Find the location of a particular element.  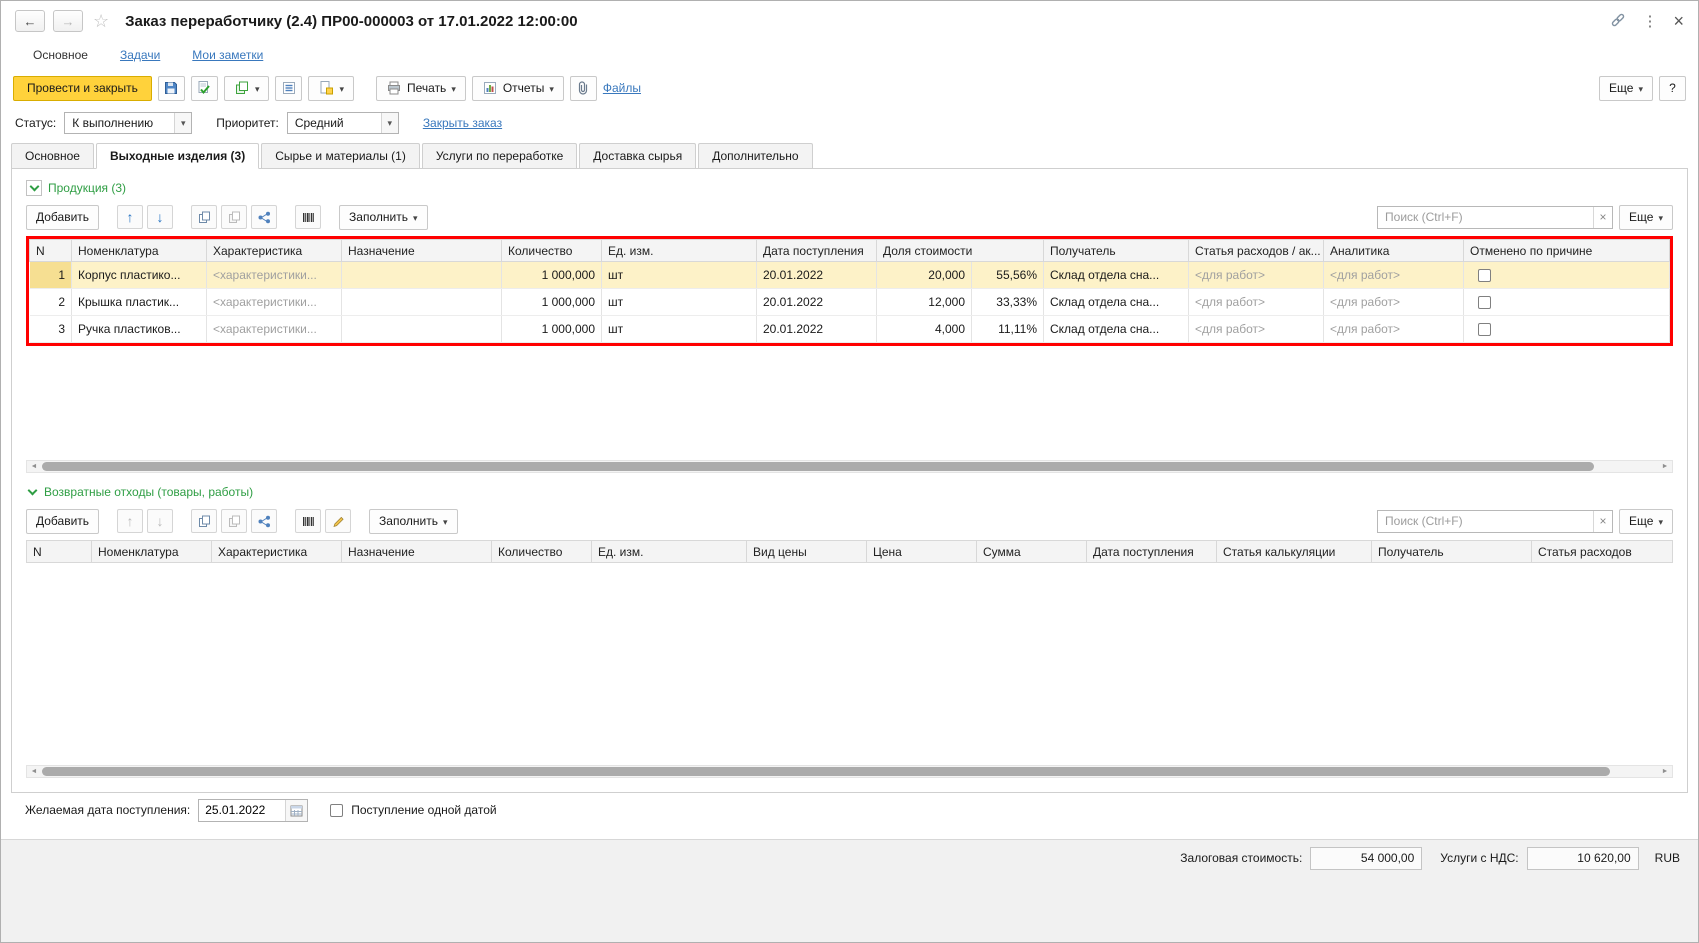

link-icon is located at coordinates (1618, 21).